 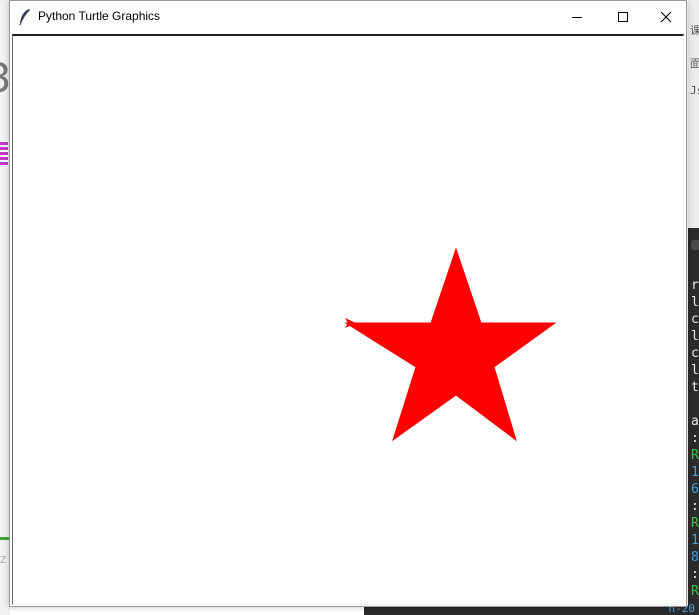 I want to click on maximize-button, so click(x=623, y=16).